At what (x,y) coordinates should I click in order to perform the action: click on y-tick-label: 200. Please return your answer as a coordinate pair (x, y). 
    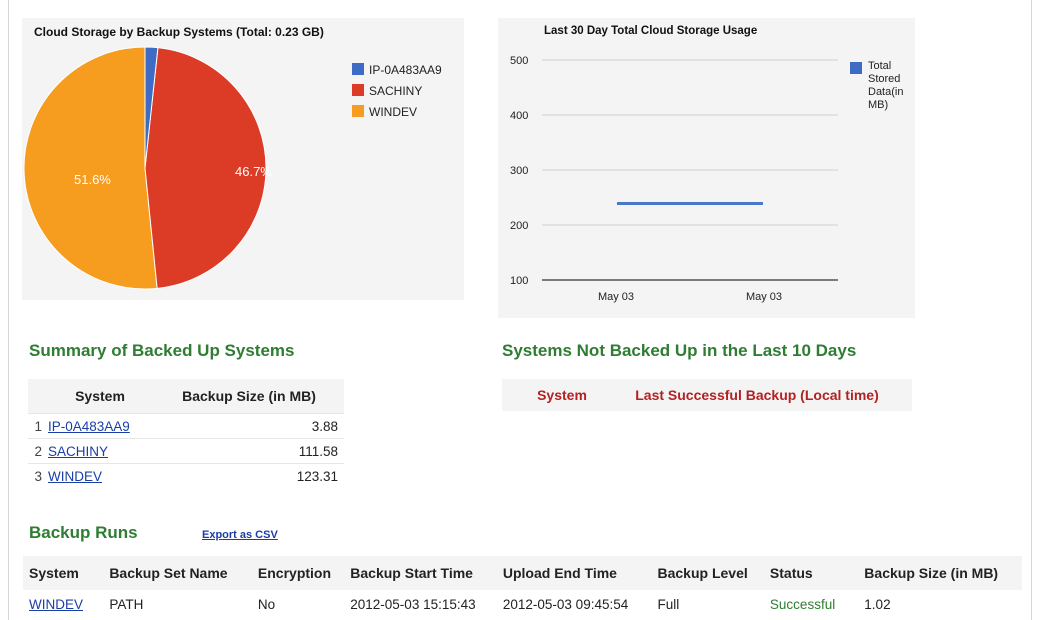
    Looking at the image, I should click on (519, 226).